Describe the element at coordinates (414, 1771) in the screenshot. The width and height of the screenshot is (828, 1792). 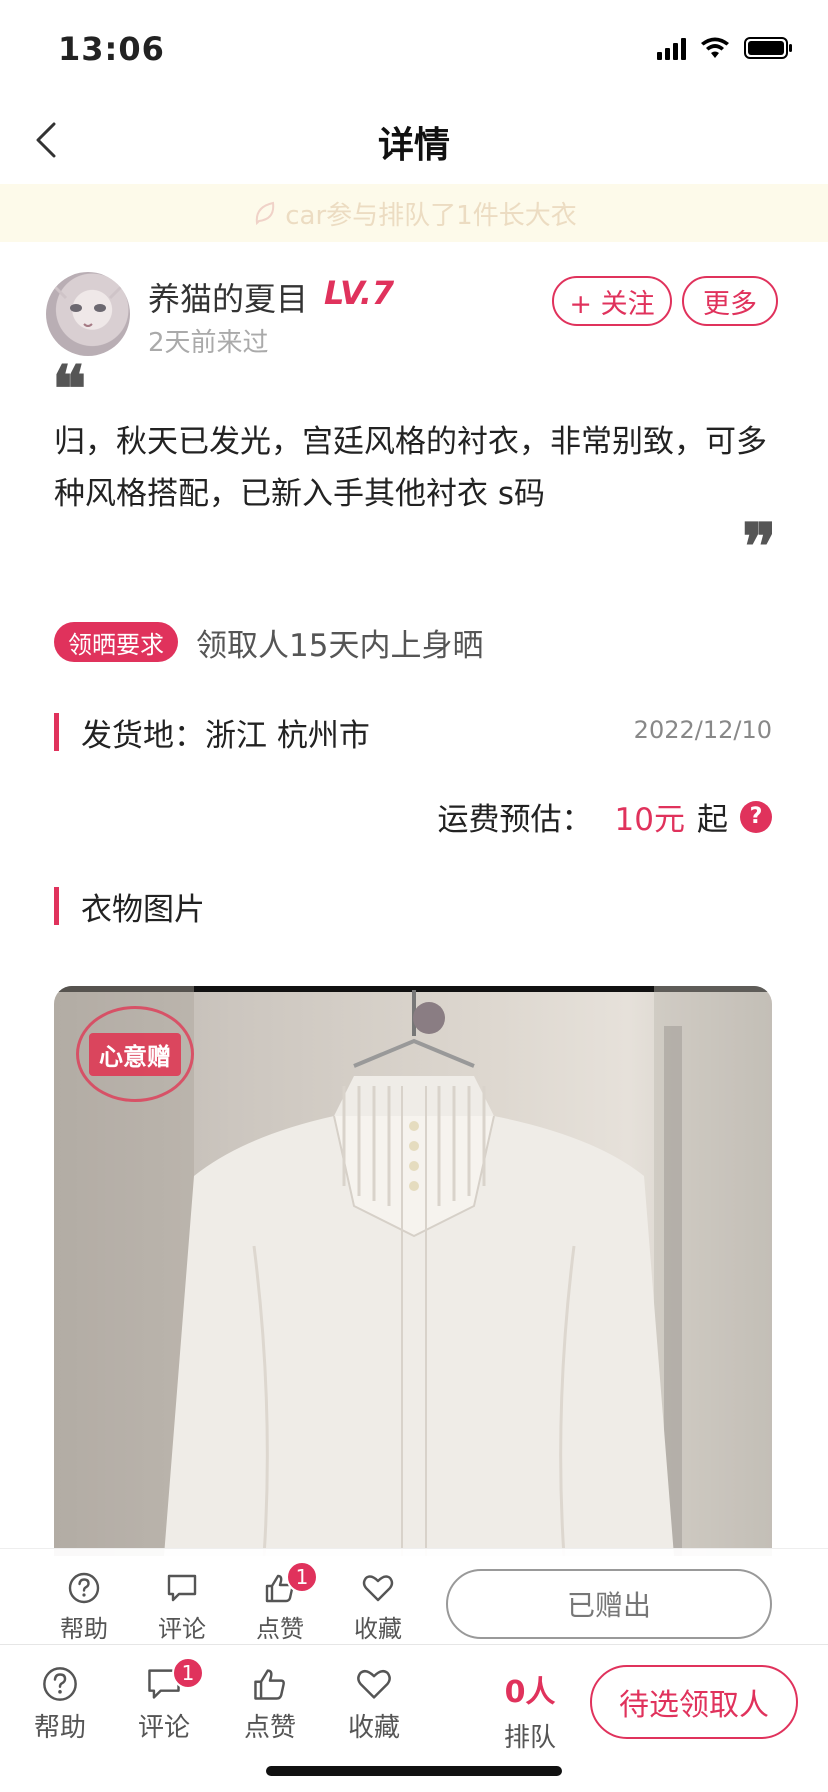
I see `home-indicator` at that location.